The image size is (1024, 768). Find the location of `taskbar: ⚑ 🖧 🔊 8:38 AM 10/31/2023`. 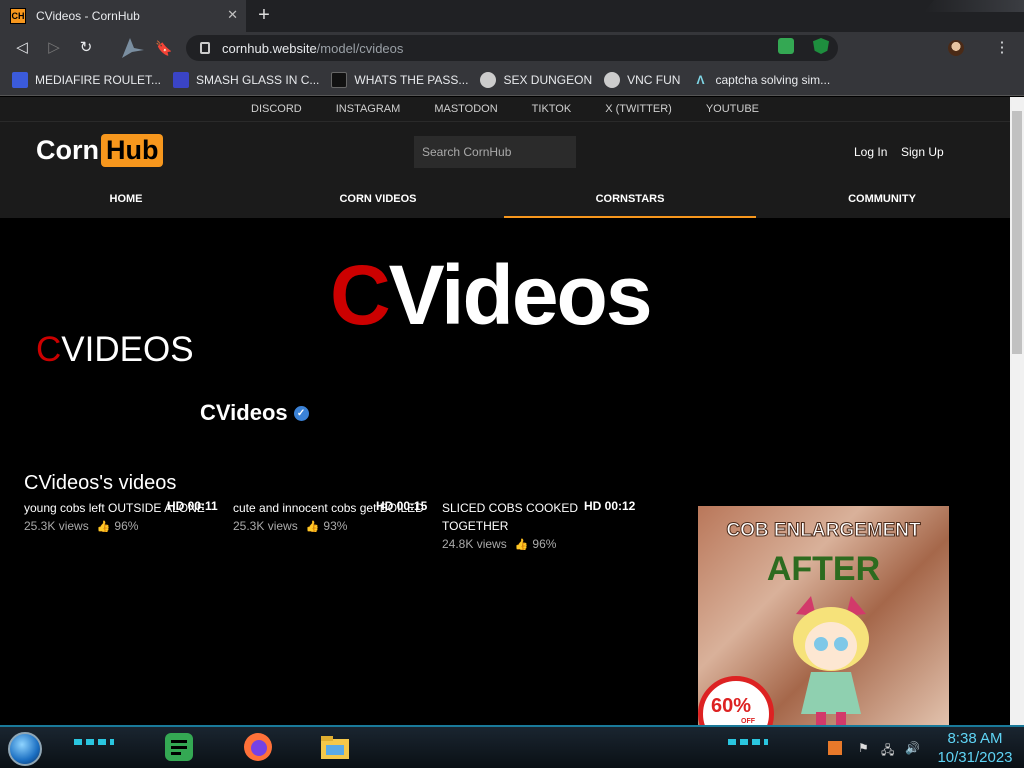

taskbar: ⚑ 🖧 🔊 8:38 AM 10/31/2023 is located at coordinates (512, 746).